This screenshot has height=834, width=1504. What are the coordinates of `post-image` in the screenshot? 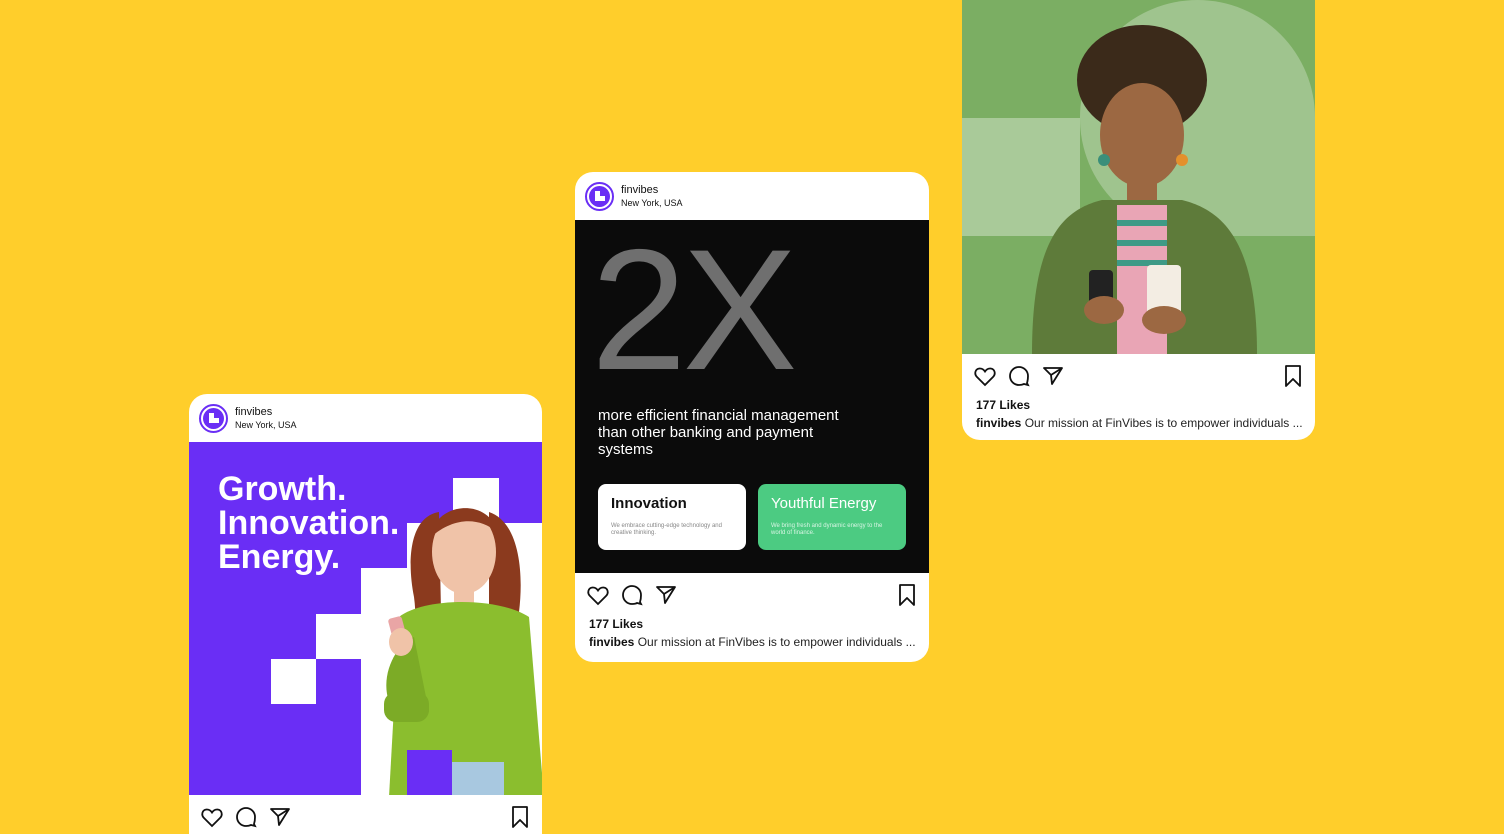 It's located at (1138, 177).